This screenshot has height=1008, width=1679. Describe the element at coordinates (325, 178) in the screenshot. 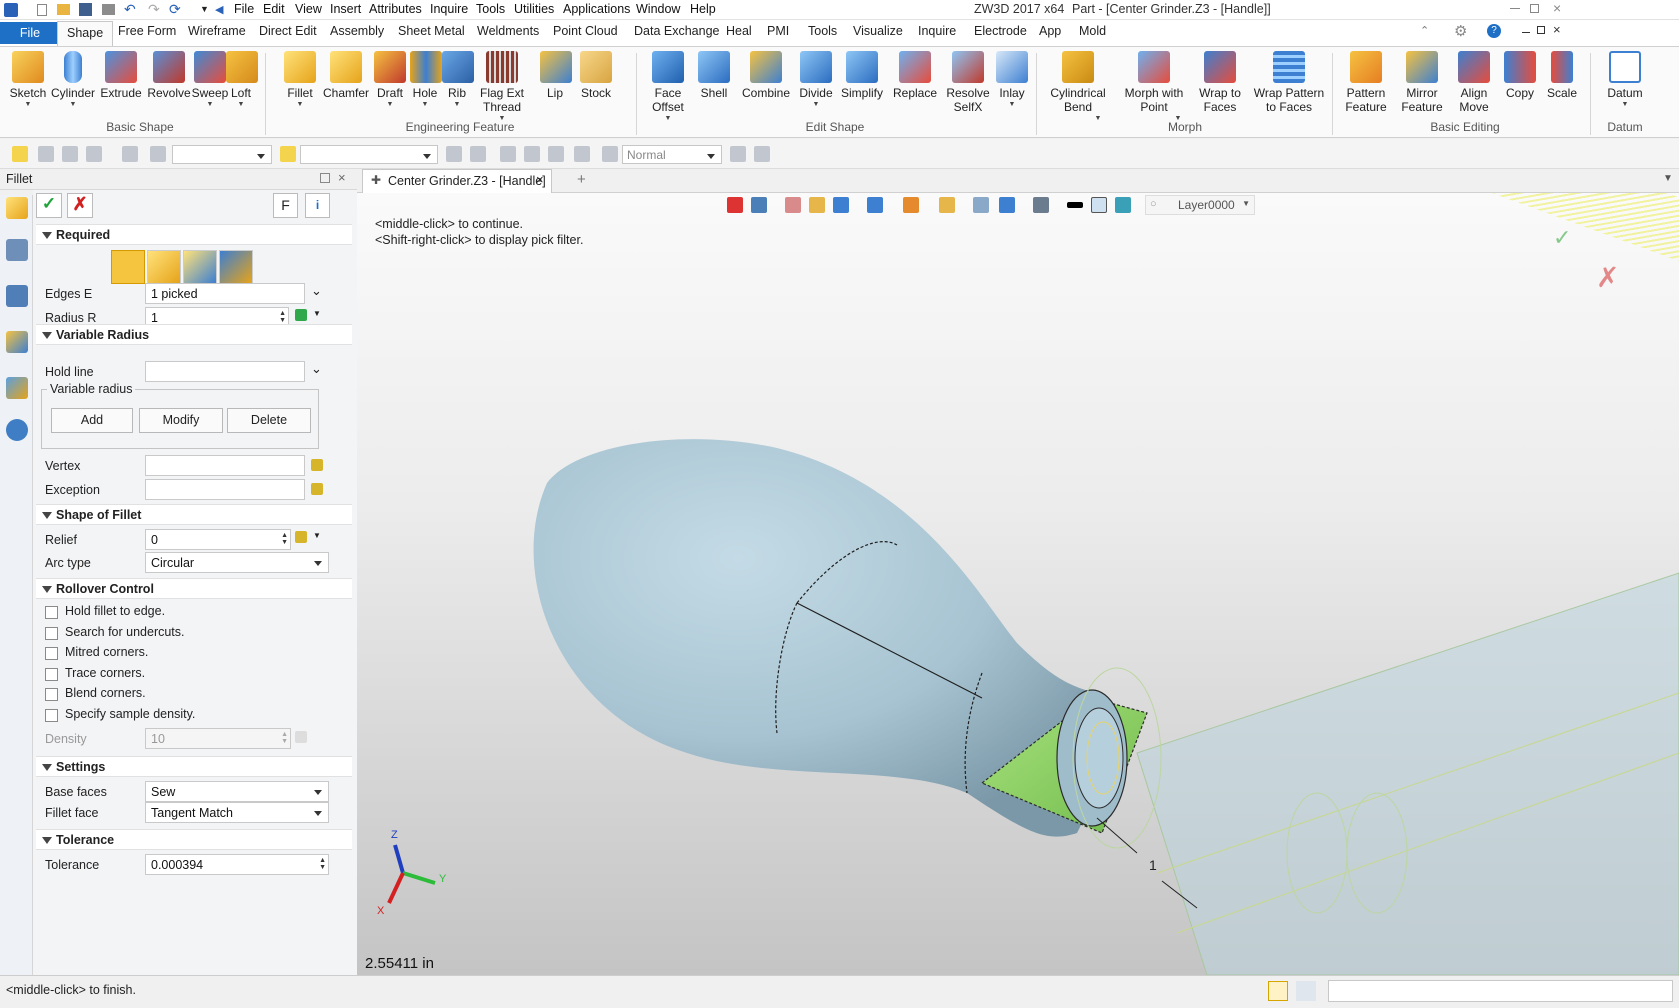

I see `pin-icon` at that location.